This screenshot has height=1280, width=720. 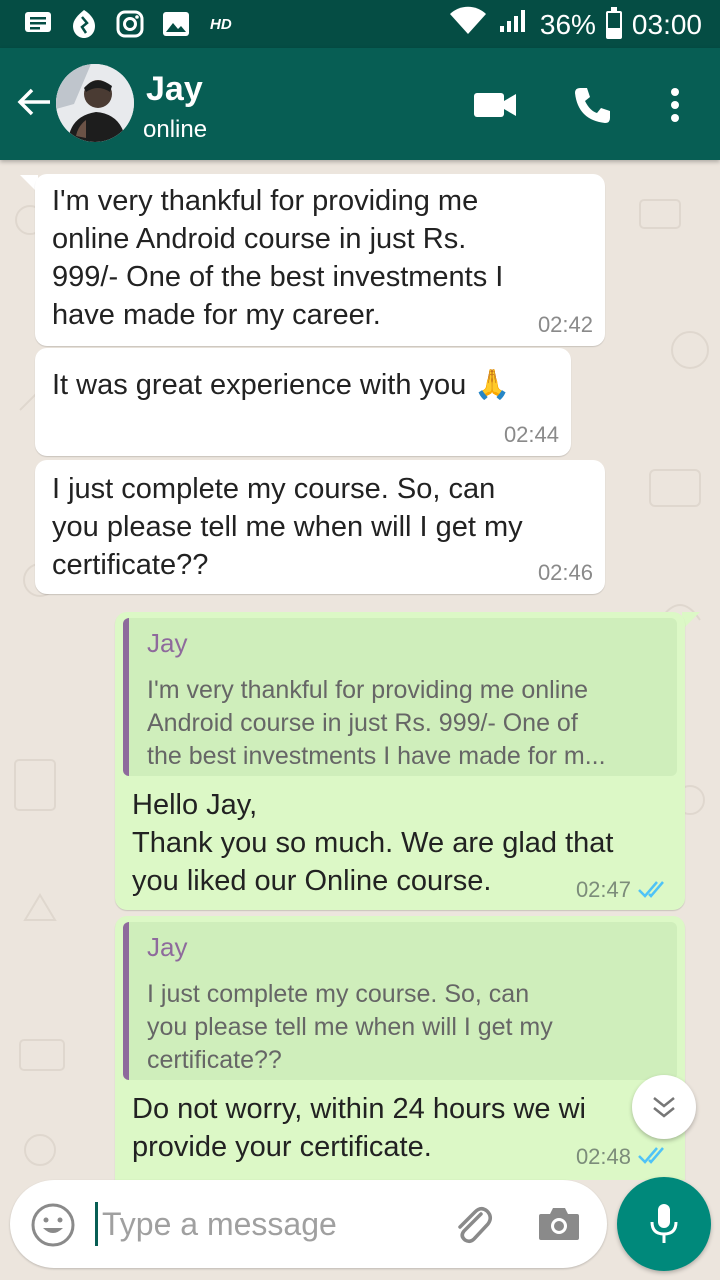 What do you see at coordinates (281, 385) in the screenshot?
I see `message-line: It was great experience with you 🙏` at bounding box center [281, 385].